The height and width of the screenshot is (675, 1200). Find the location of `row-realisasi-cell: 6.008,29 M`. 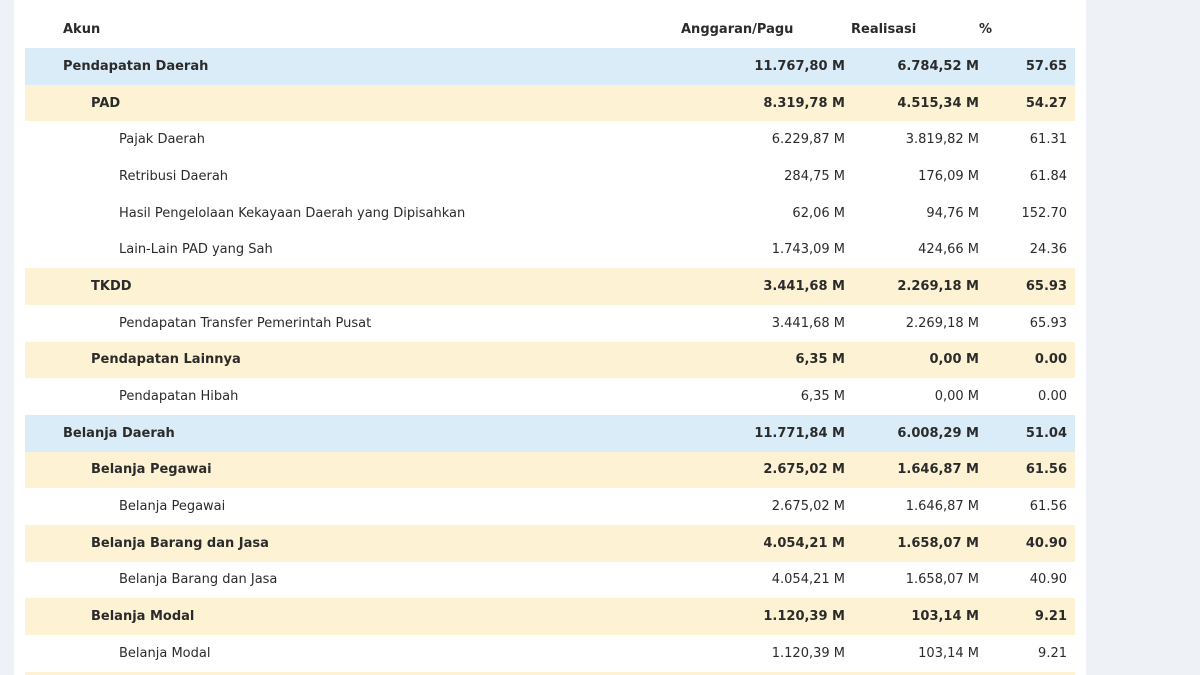

row-realisasi-cell: 6.008,29 M is located at coordinates (912, 433).